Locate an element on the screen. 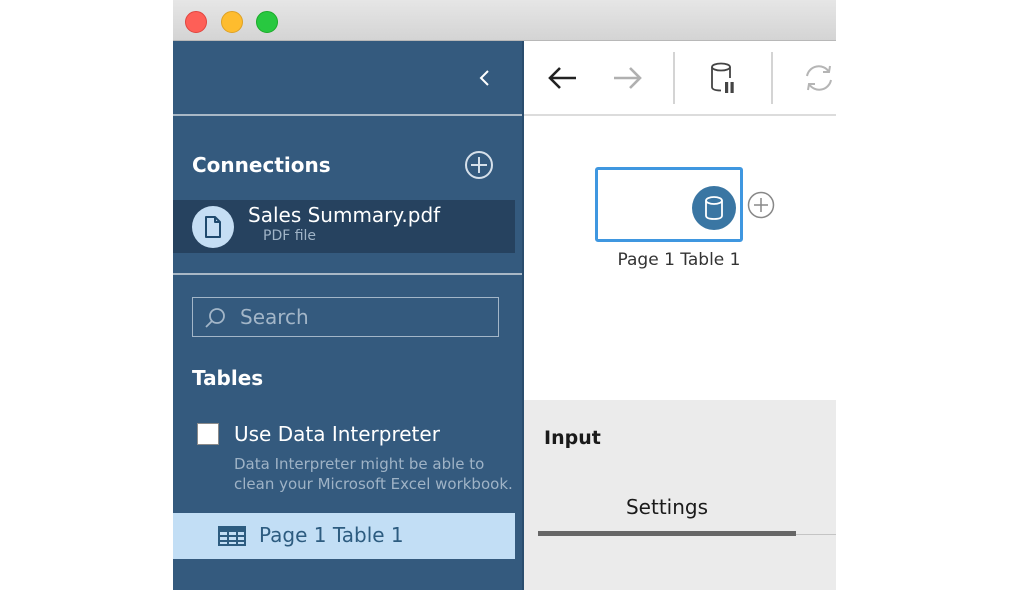 This screenshot has height=590, width=1009. collapse-sidebar-button is located at coordinates (485, 78).